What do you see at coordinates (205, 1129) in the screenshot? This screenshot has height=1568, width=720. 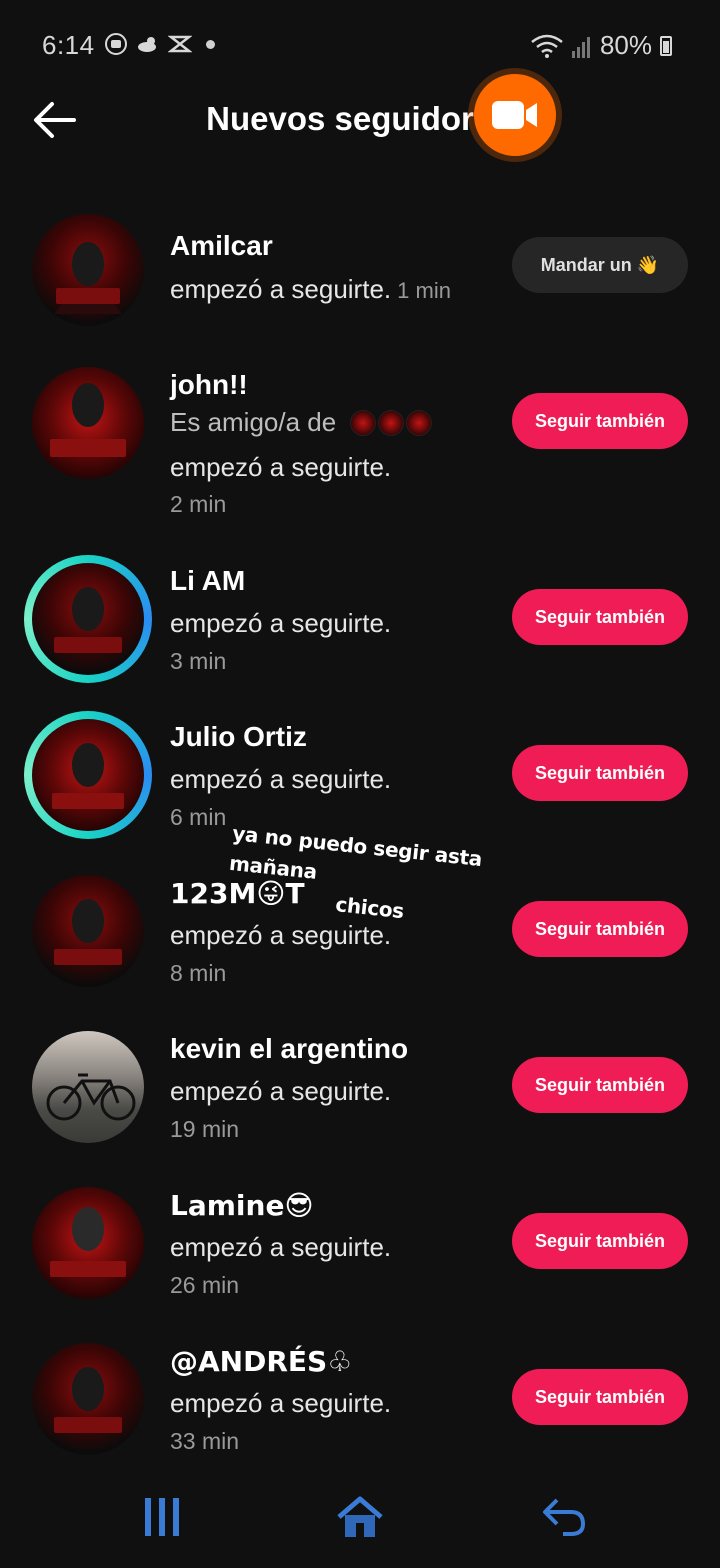 I see `follow-time: 19 min` at bounding box center [205, 1129].